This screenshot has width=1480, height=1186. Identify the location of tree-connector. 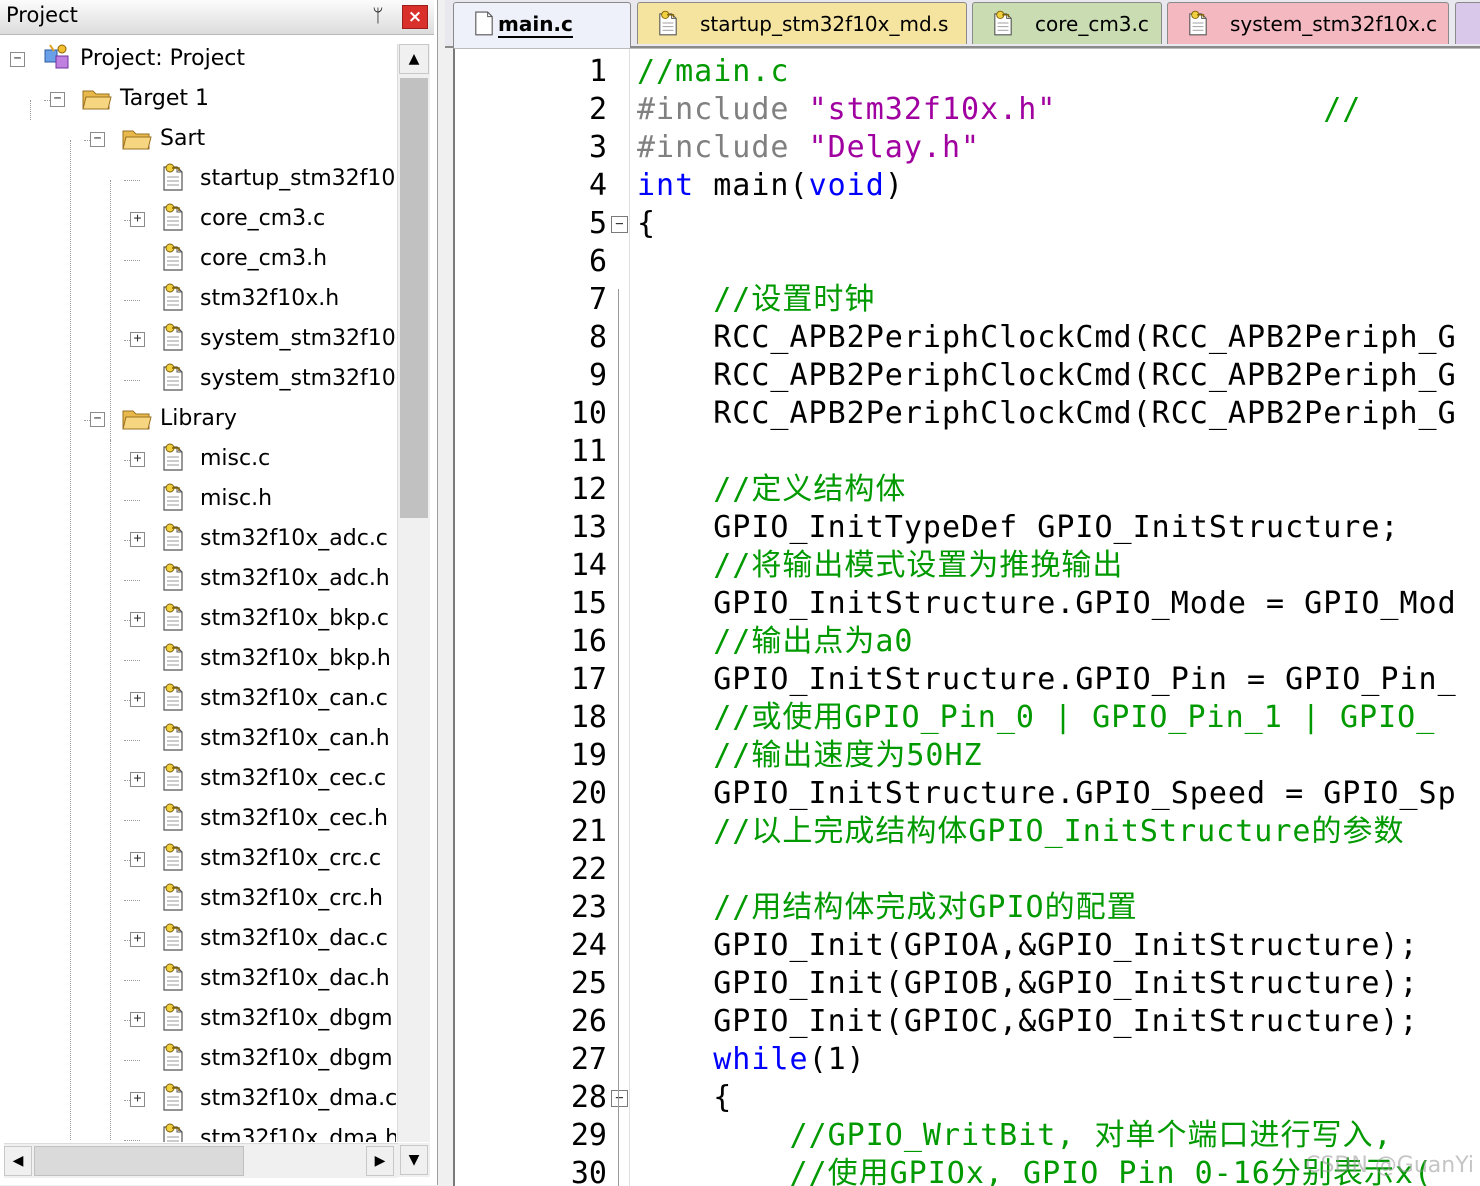
(132, 180).